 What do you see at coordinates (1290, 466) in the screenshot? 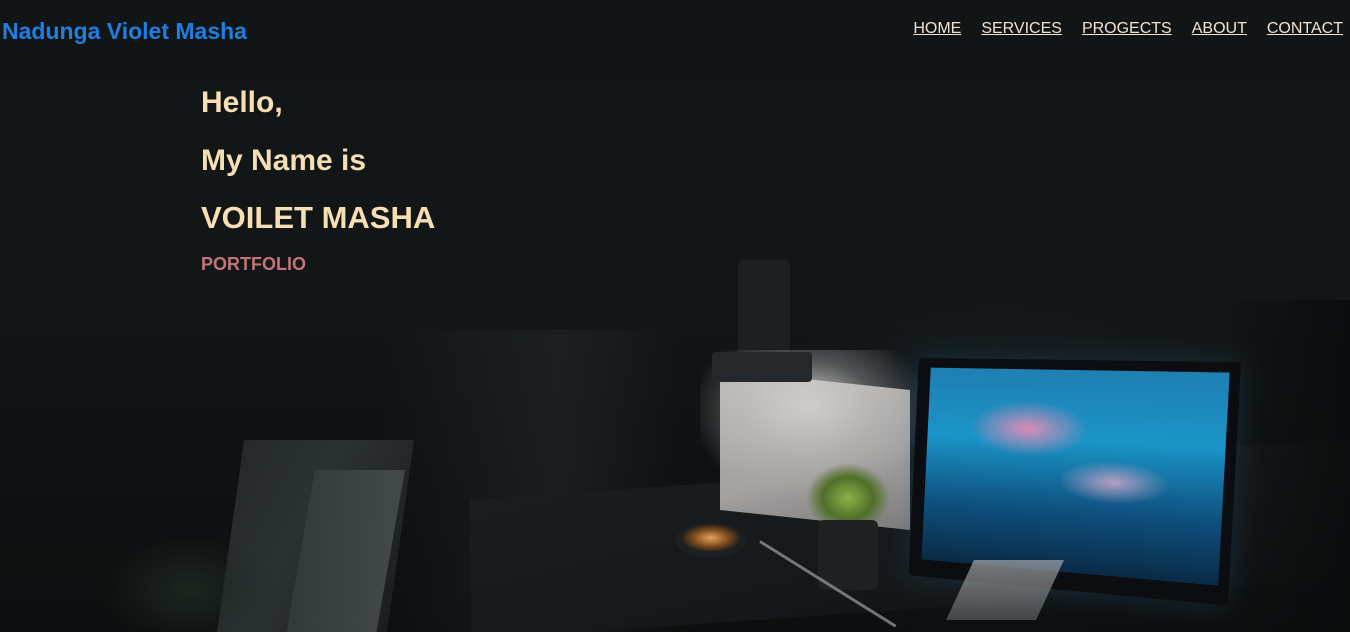
I see `right-wall-shadow` at bounding box center [1290, 466].